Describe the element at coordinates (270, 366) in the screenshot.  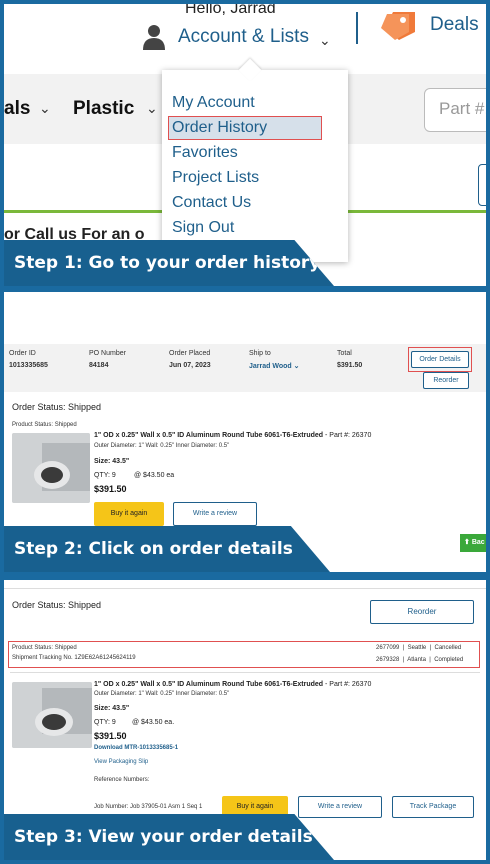
I see `ship-to-name: Jarrad Wood` at that location.